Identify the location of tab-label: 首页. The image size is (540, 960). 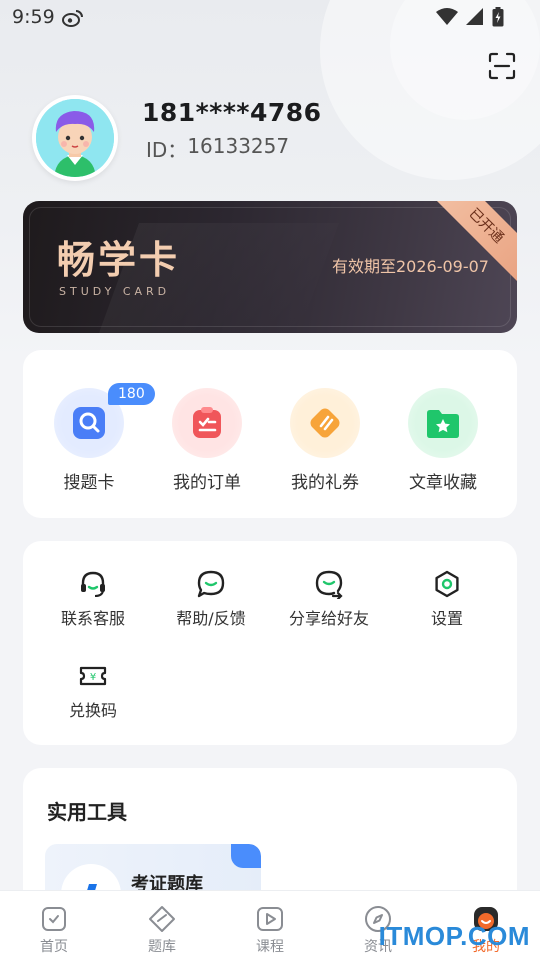
(54, 947).